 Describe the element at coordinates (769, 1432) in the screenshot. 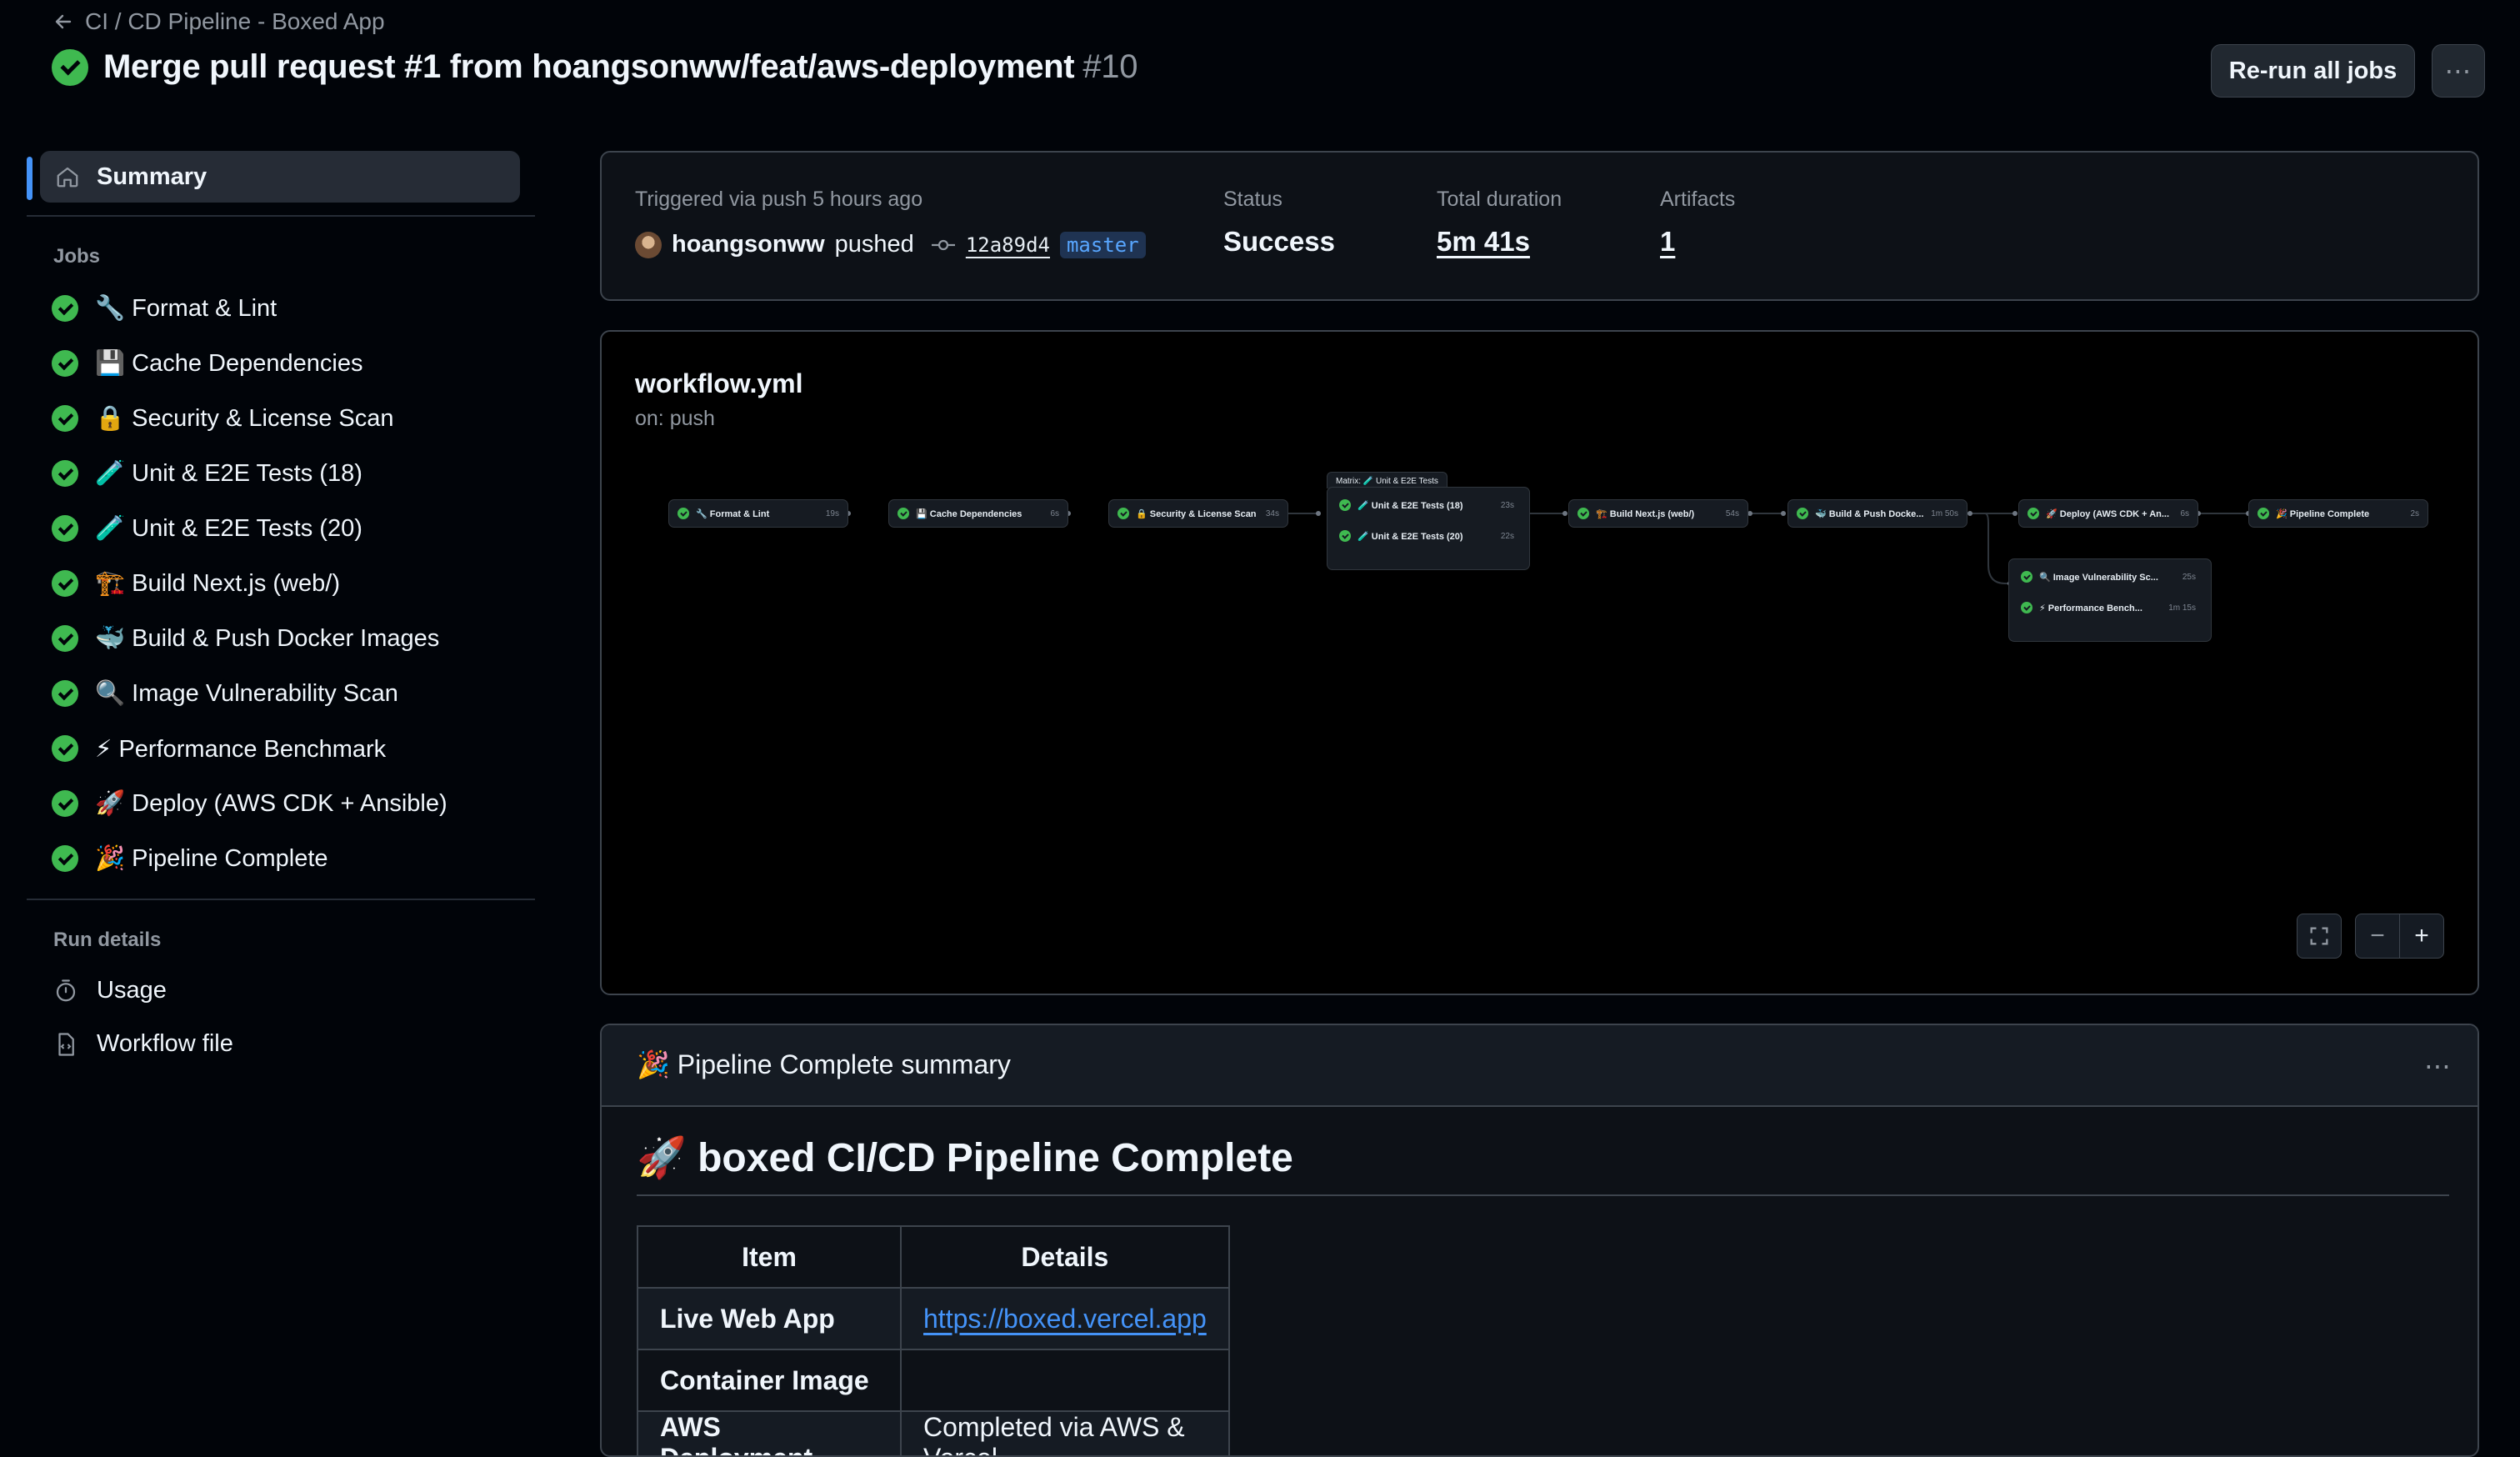

I see `table-cell-item: AWS Deployment` at that location.